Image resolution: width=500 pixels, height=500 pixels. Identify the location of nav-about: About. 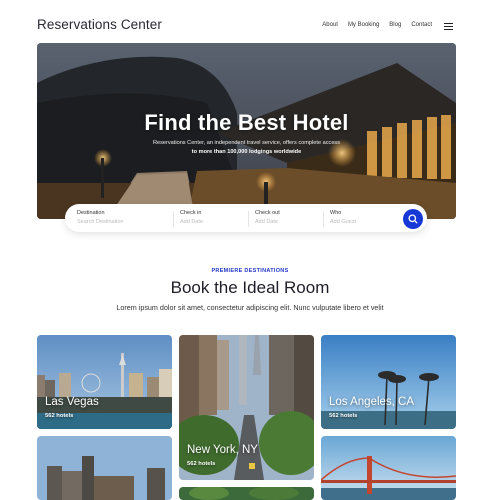
(330, 25).